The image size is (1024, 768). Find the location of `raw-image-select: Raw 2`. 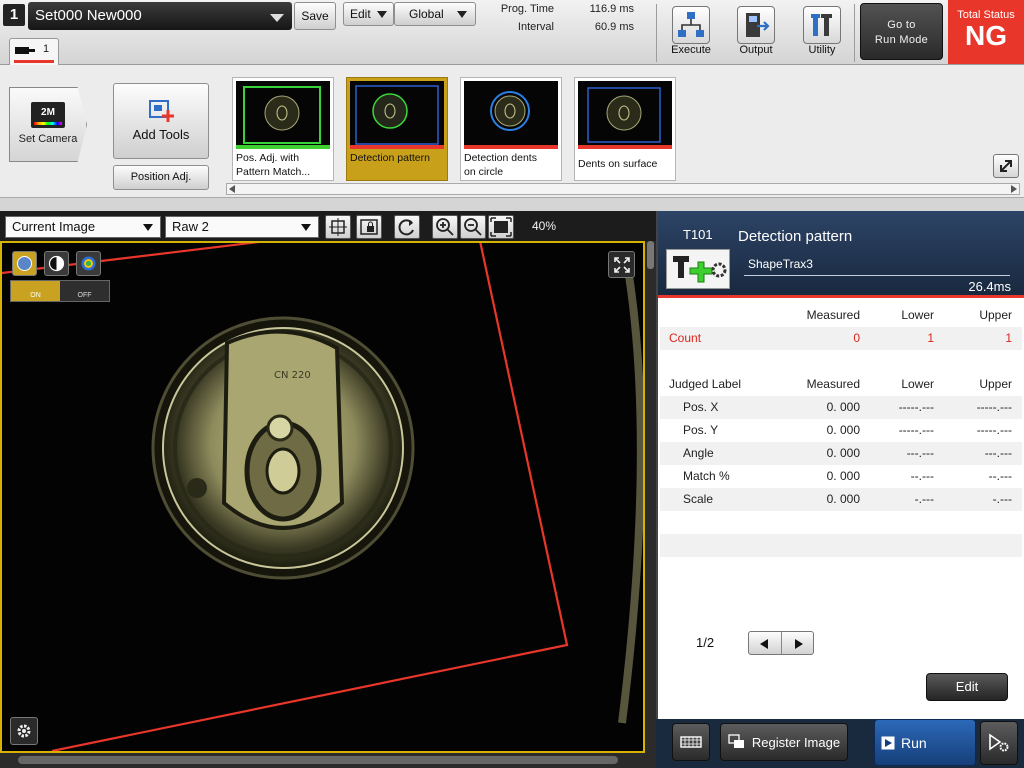

raw-image-select: Raw 2 is located at coordinates (242, 227).